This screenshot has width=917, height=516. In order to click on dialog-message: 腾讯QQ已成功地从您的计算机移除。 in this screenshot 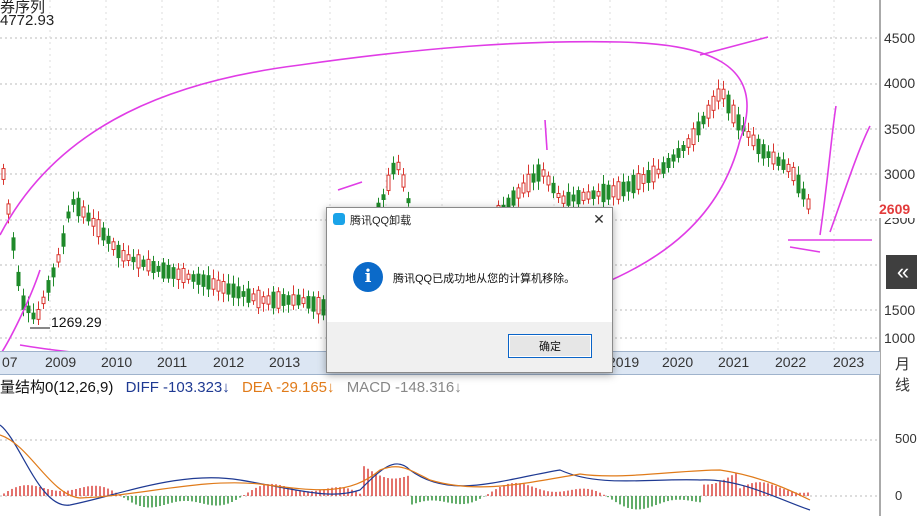, I will do `click(484, 279)`.